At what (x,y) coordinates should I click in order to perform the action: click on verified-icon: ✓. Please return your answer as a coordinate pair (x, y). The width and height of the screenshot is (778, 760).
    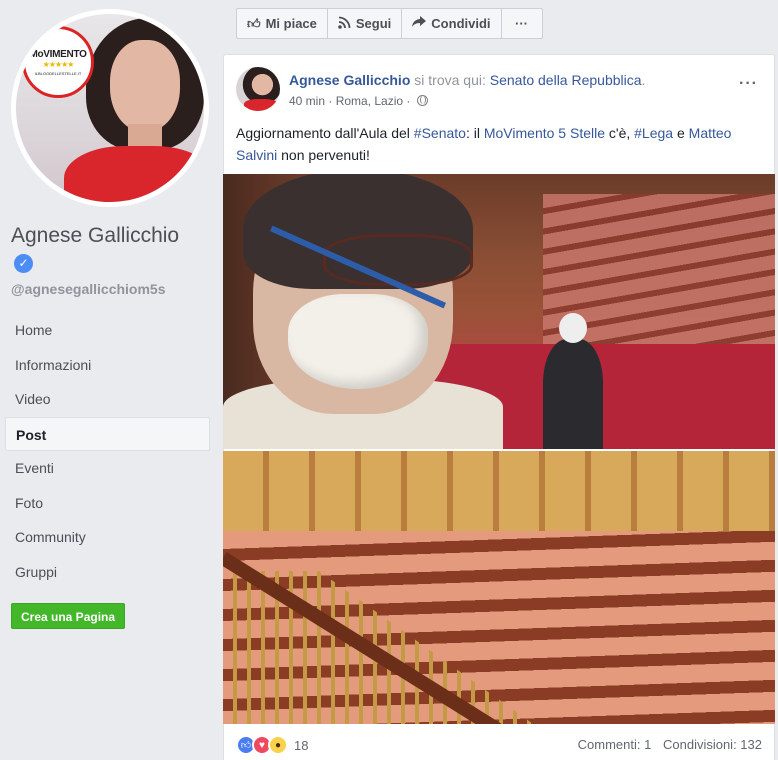
    Looking at the image, I should click on (23, 263).